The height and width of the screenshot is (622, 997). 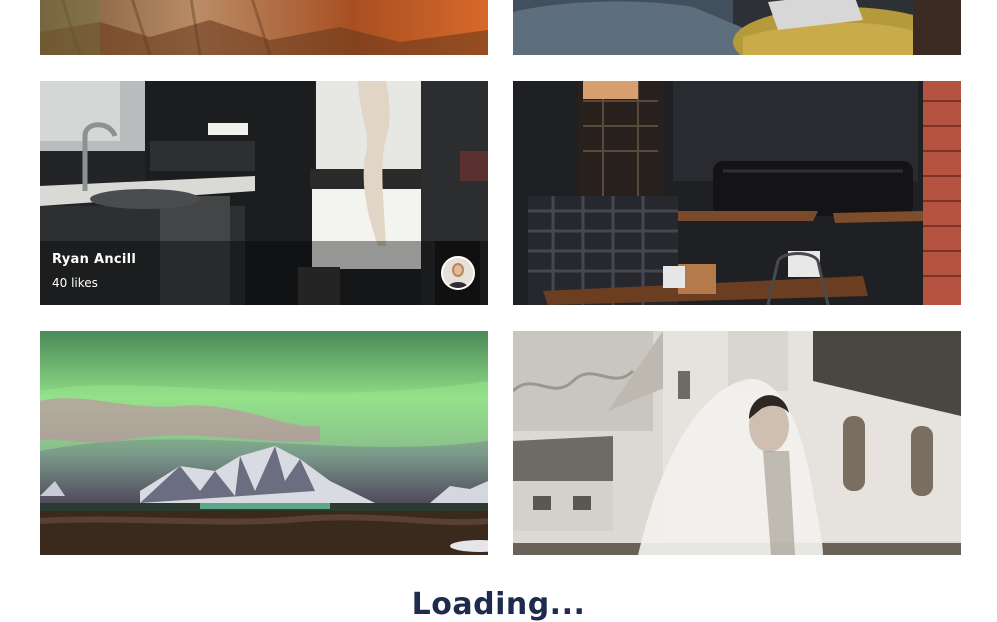 What do you see at coordinates (94, 259) in the screenshot?
I see `author-name: Ryan Ancill` at bounding box center [94, 259].